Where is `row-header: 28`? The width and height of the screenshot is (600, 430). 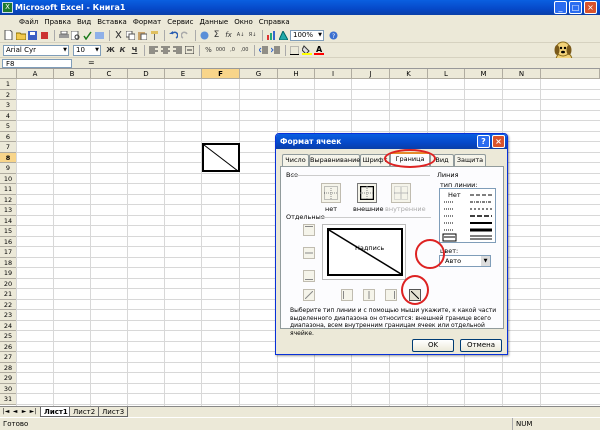 row-header: 28 is located at coordinates (8, 367).